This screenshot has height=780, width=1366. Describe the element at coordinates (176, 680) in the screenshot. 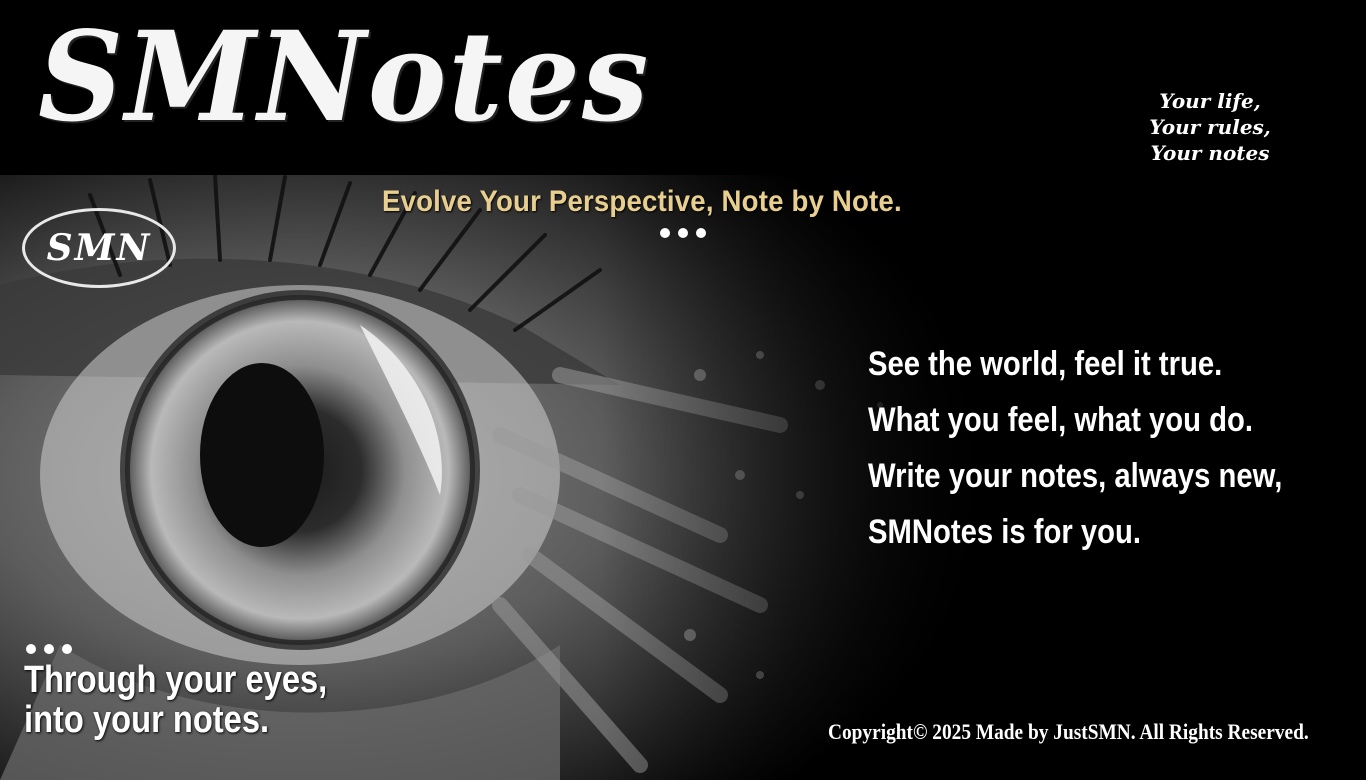

I see `eyes-caption-line-1: Through your eyes,` at that location.